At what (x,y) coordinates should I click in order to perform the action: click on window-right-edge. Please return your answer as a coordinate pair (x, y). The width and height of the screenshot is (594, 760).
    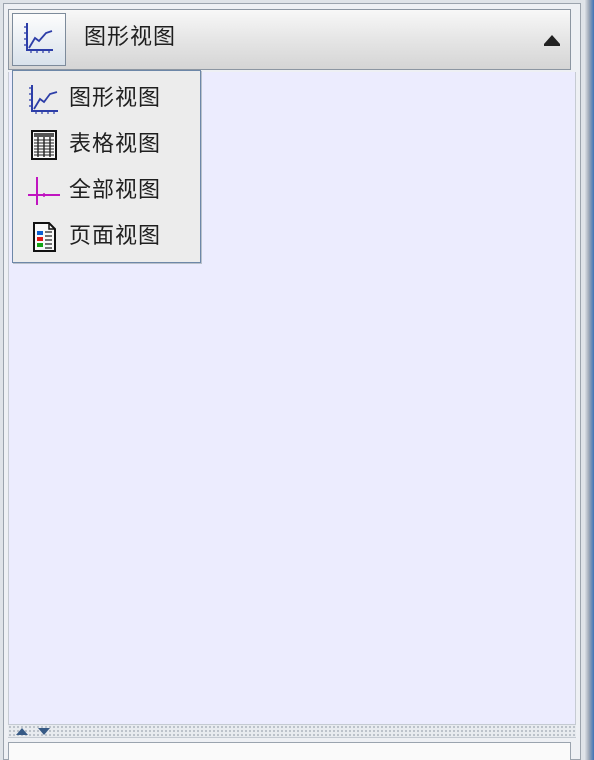
    Looking at the image, I should click on (589, 380).